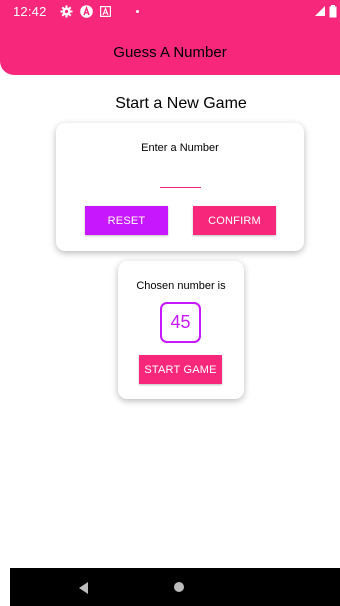  What do you see at coordinates (83, 588) in the screenshot?
I see `back-icon` at bounding box center [83, 588].